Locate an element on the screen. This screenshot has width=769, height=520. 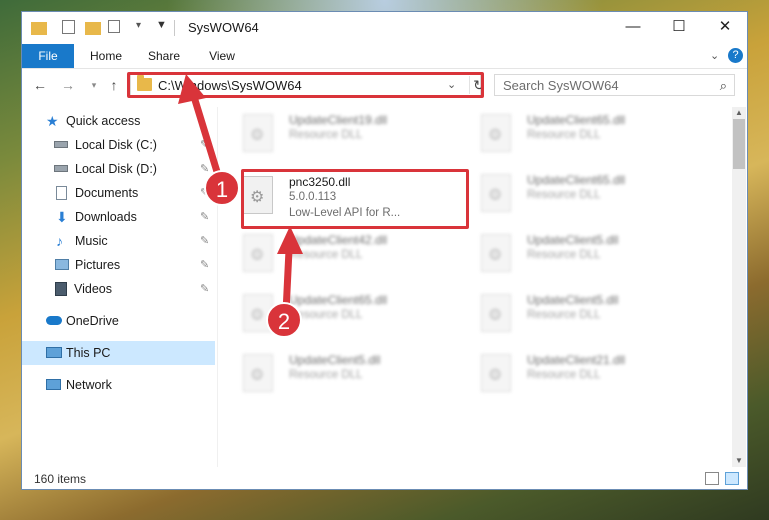
arrow-1-head is located at coordinates (192, 89).